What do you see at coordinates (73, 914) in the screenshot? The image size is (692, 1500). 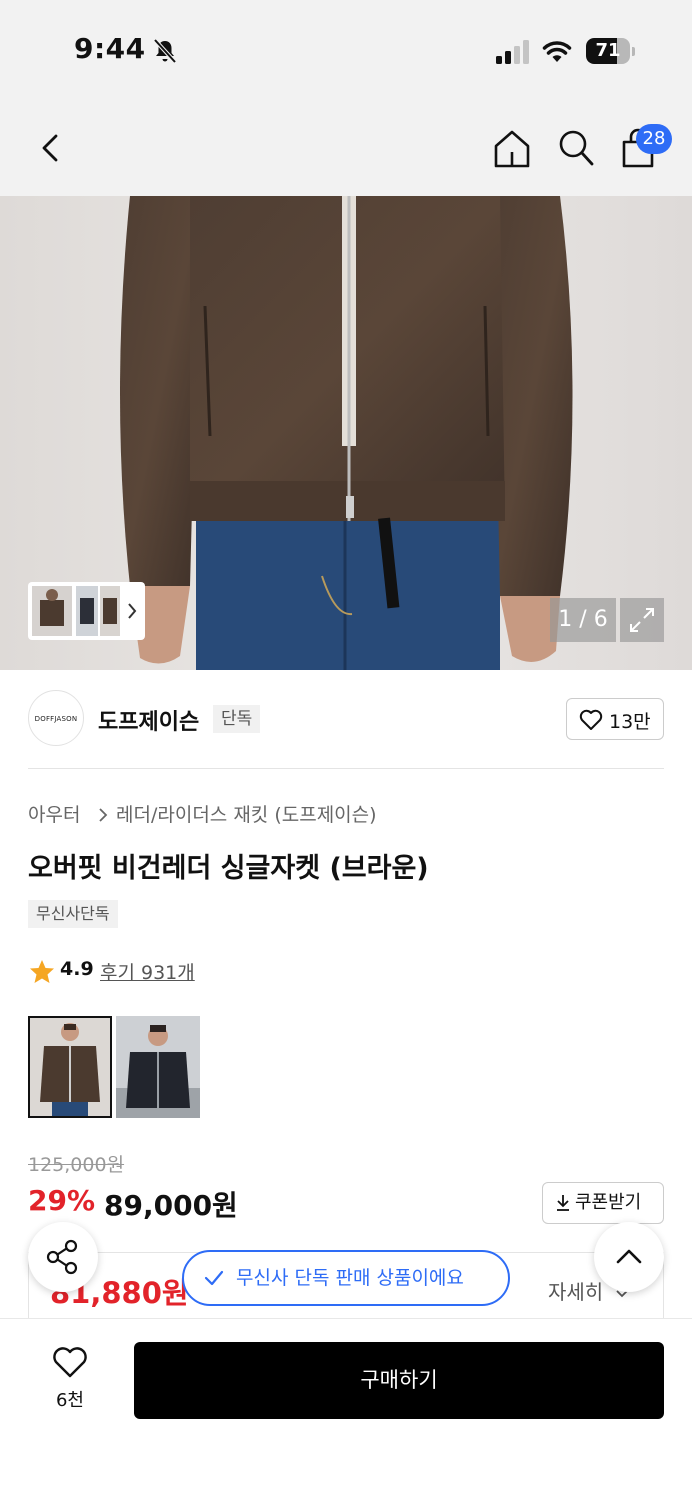 I see `exclusive-badge: 무신사단독` at bounding box center [73, 914].